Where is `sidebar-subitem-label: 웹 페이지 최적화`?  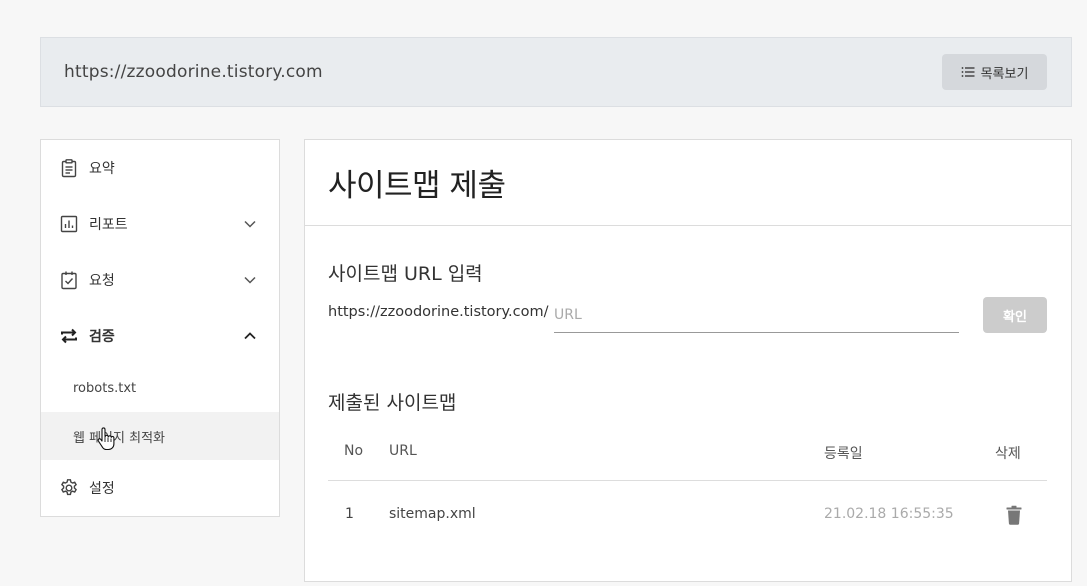 sidebar-subitem-label: 웹 페이지 최적화 is located at coordinates (119, 438).